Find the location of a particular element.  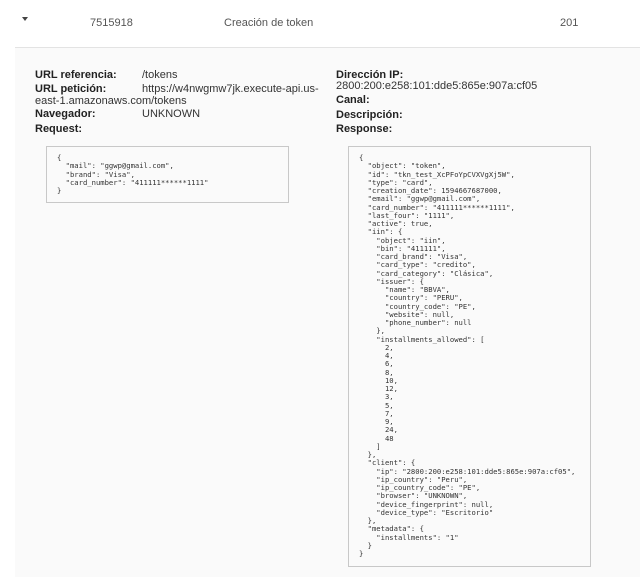

event-name: Creación de token is located at coordinates (269, 23).